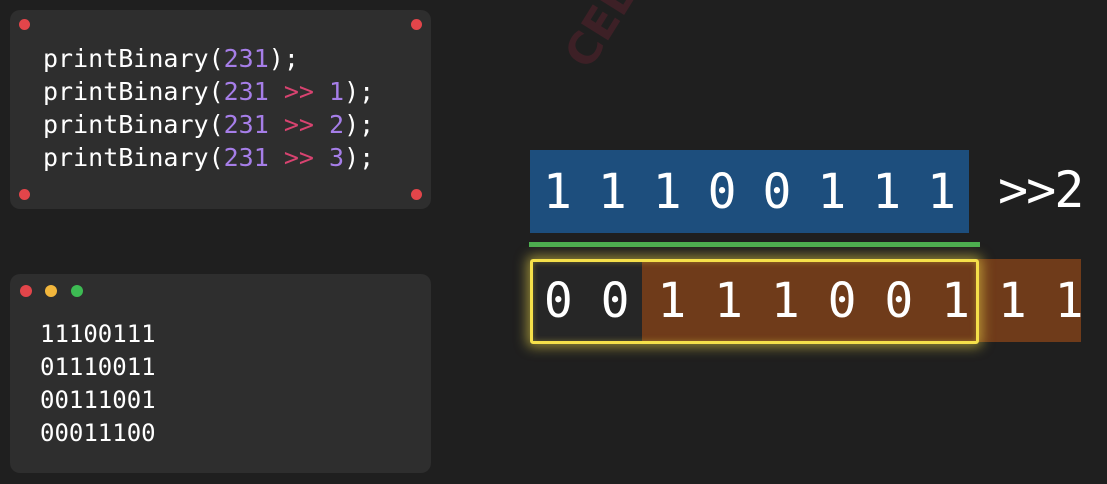 This screenshot has height=484, width=1107. I want to click on code-line: printBinary(231 >> 1);, so click(208, 91).